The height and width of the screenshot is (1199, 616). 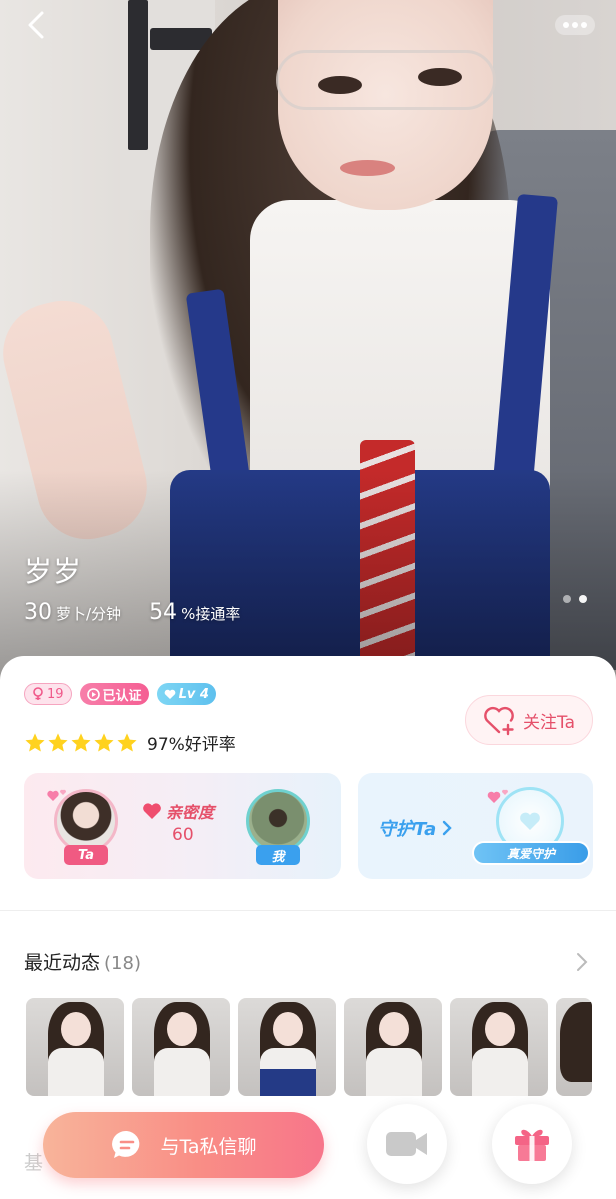 I want to click on moments-header: 最近动态 (18), so click(x=82, y=961).